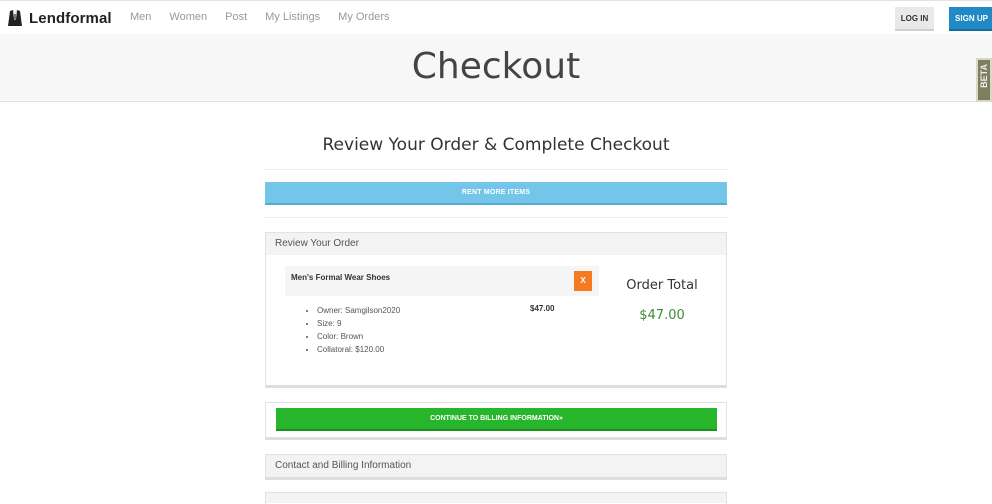 The height and width of the screenshot is (504, 992). I want to click on billing-panel: Contact and Billing Information, so click(496, 467).